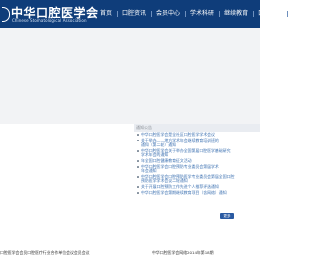  What do you see at coordinates (159, 145) in the screenshot?
I see `notice-item-line: 通知（第二轮）通知` at bounding box center [159, 145].